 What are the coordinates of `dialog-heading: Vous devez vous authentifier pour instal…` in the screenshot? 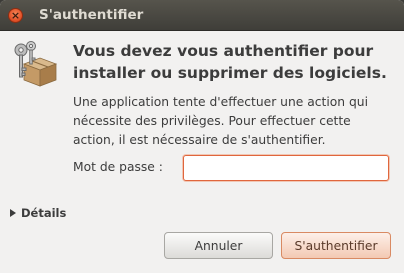 It's located at (233, 62).